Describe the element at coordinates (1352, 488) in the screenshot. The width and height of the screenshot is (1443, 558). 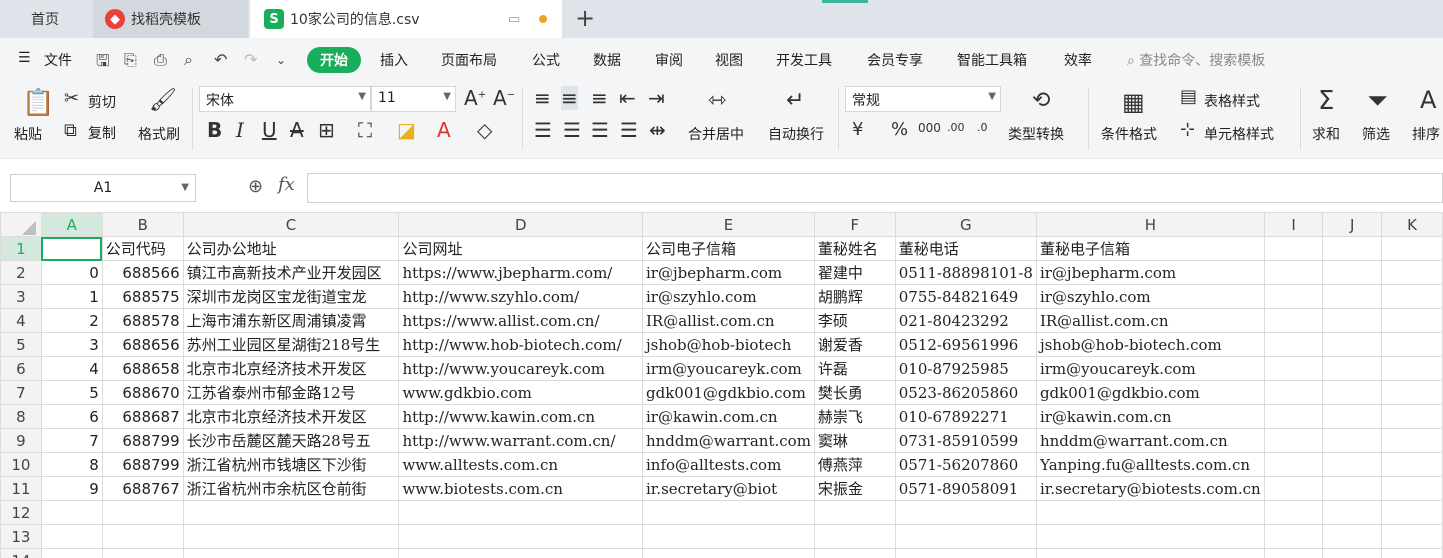
I see `cell-j11` at that location.